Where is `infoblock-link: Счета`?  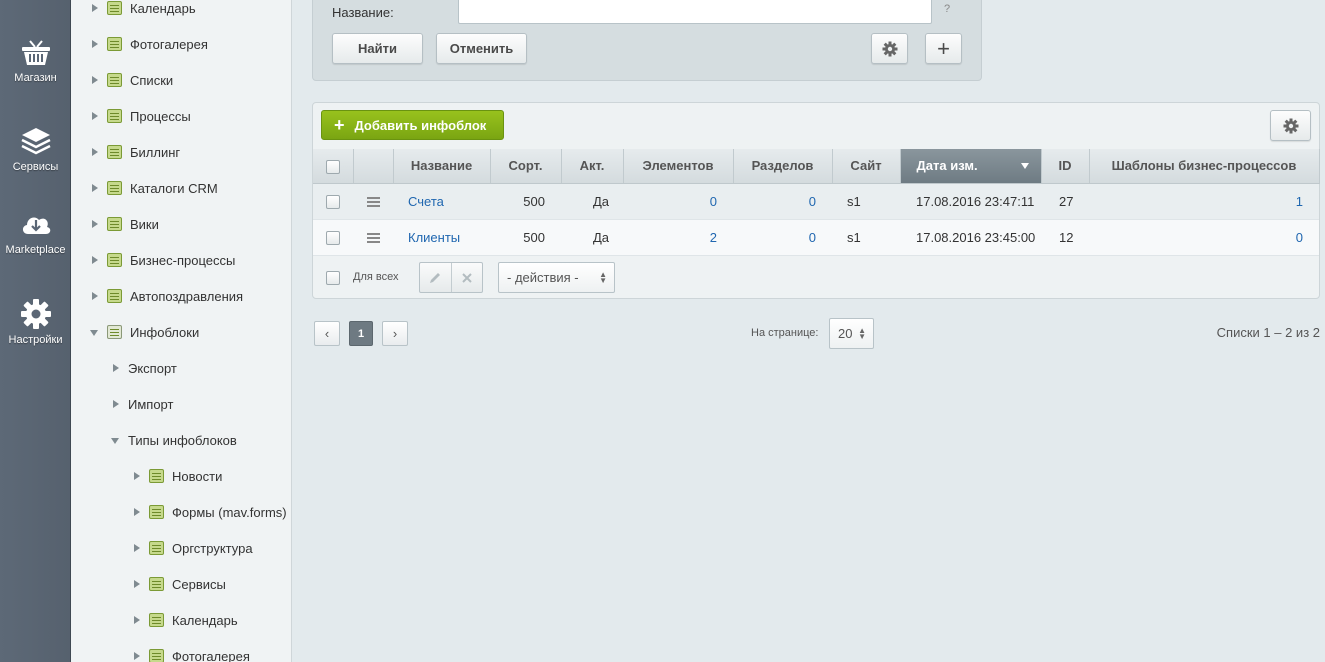
infoblock-link: Счета is located at coordinates (426, 201).